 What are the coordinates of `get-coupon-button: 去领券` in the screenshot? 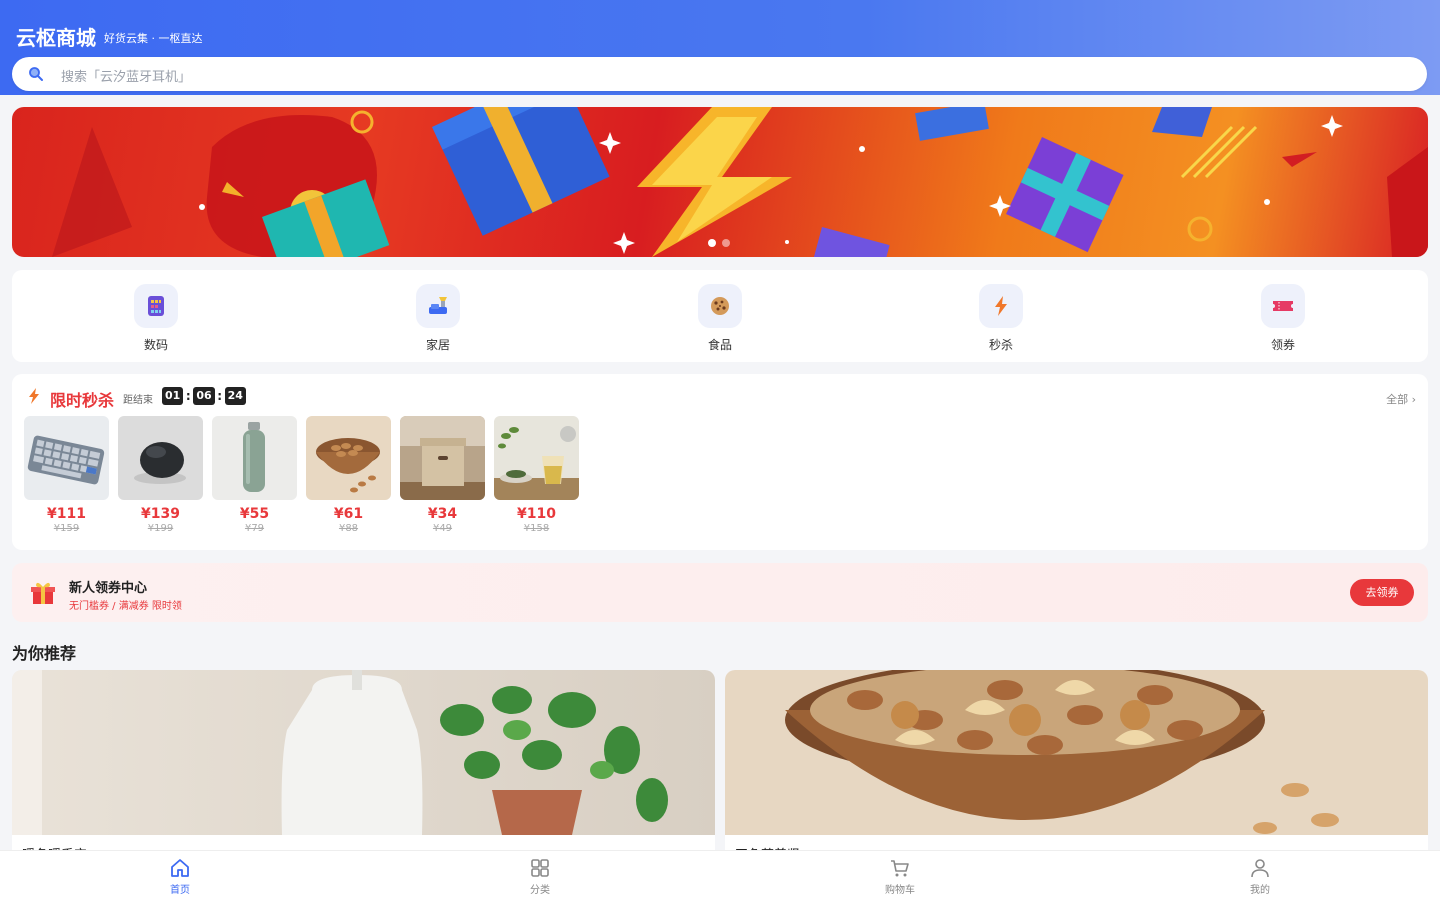 It's located at (1382, 592).